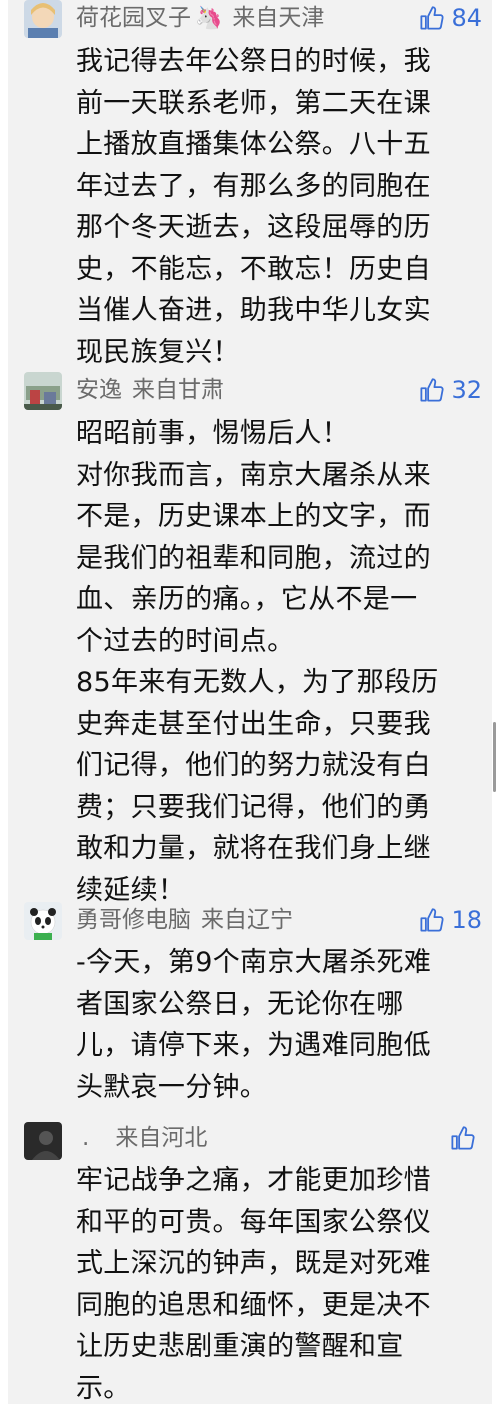 The height and width of the screenshot is (1409, 500). I want to click on avatar-photo, so click(43, 391).